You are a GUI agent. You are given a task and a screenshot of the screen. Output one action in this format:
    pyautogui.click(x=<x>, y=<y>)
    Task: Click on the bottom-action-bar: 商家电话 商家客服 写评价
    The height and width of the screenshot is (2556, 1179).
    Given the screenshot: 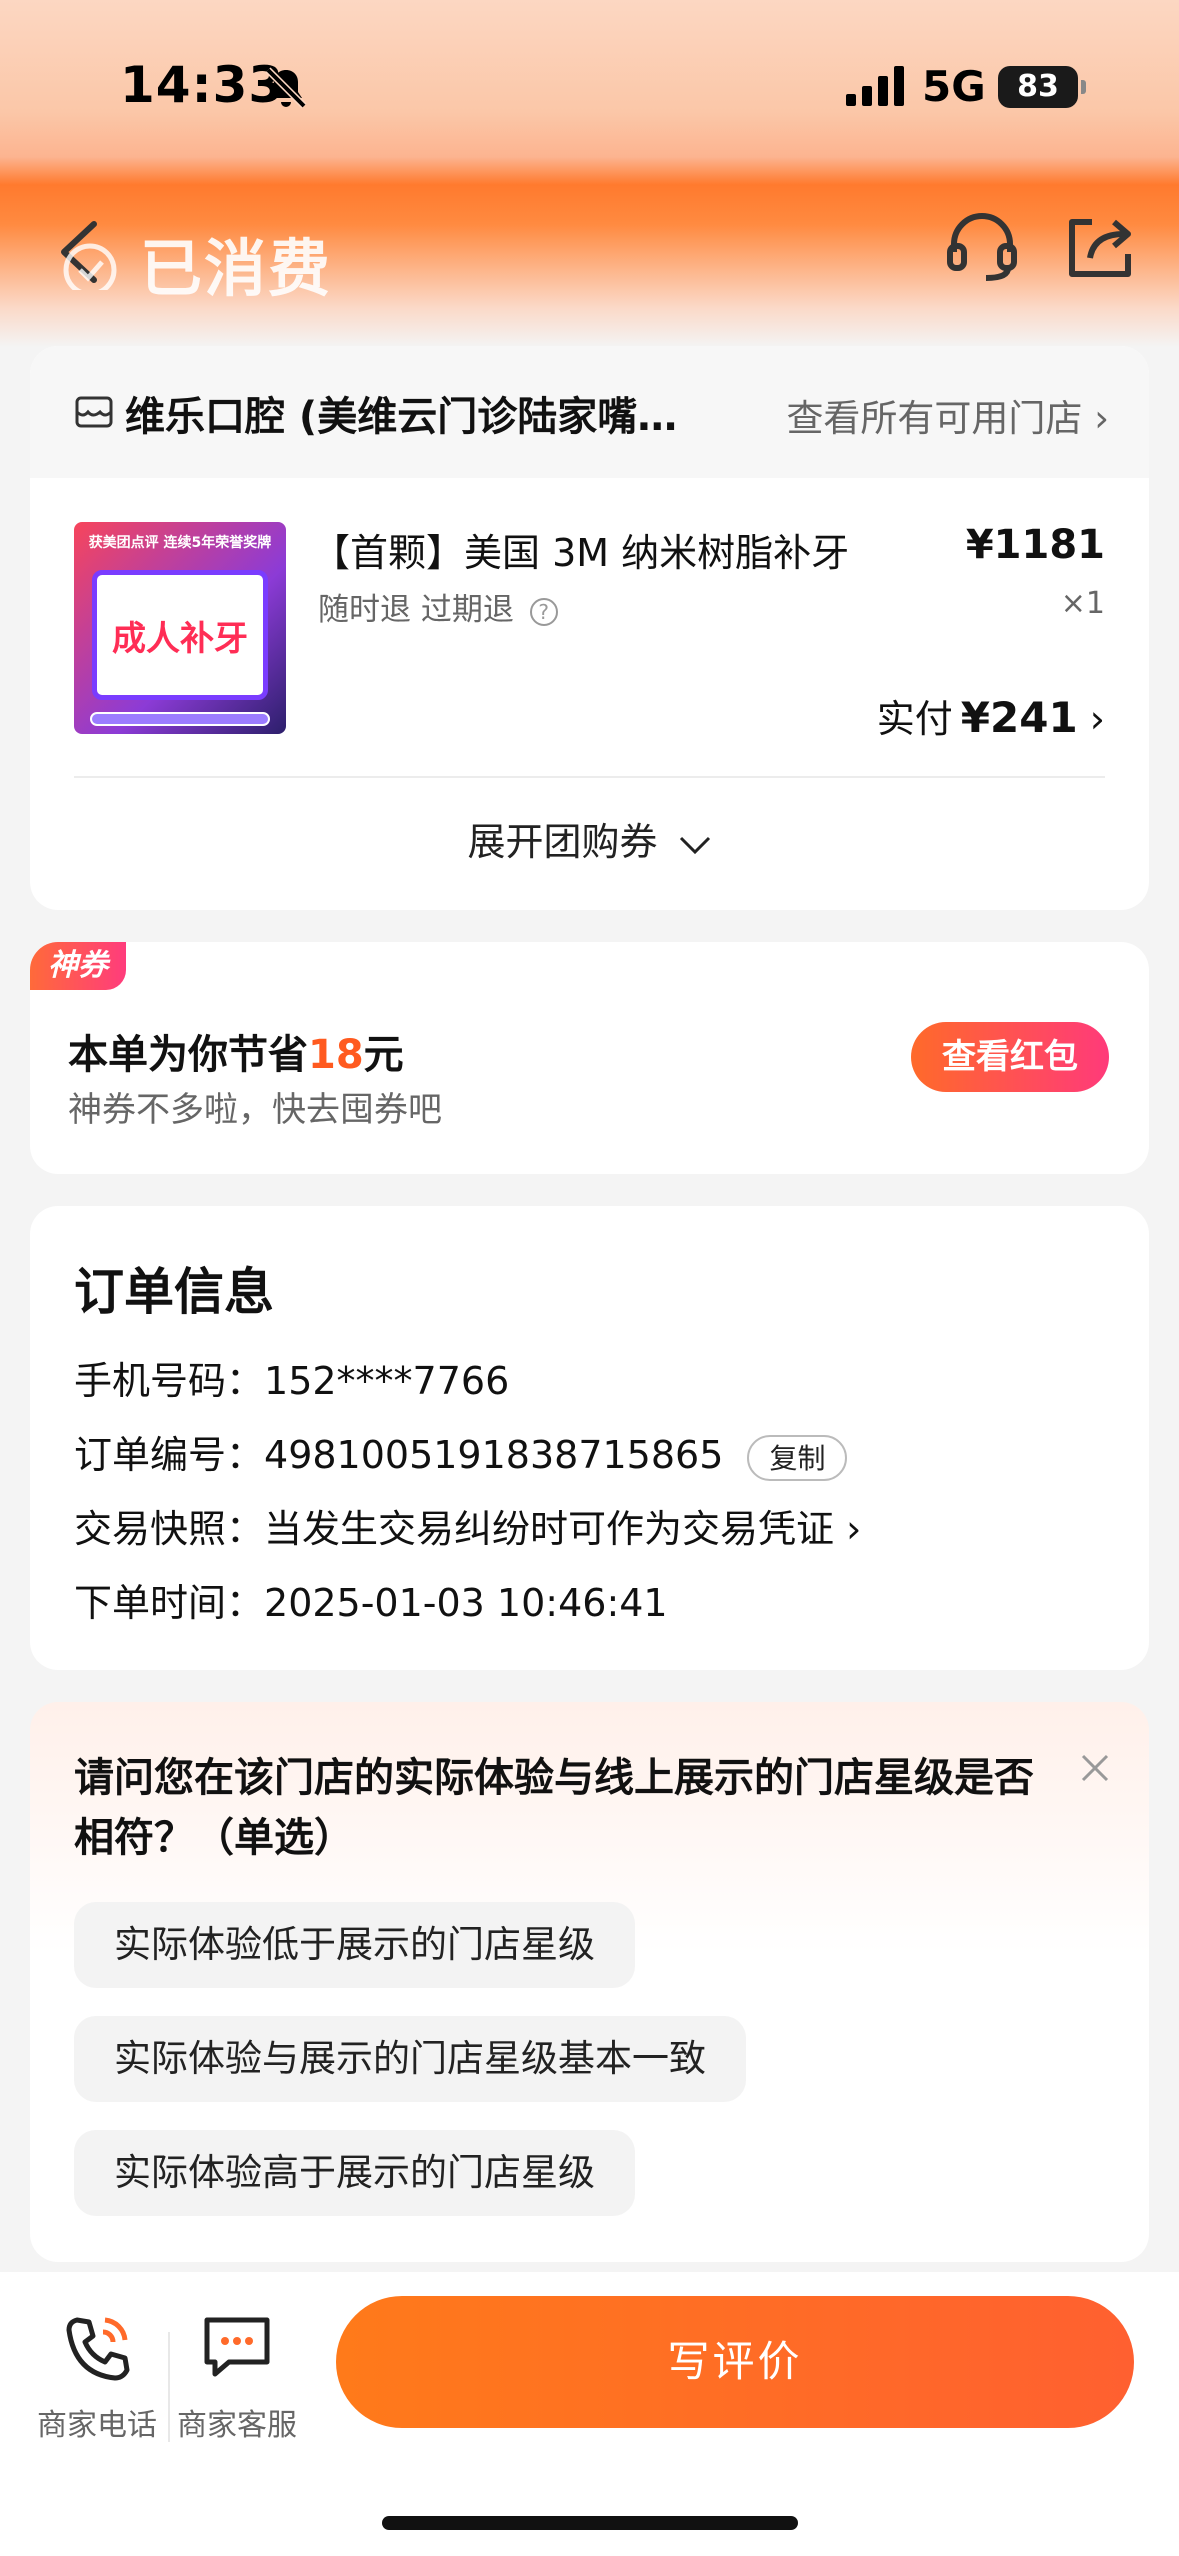 What is the action you would take?
    pyautogui.click(x=589, y=2414)
    